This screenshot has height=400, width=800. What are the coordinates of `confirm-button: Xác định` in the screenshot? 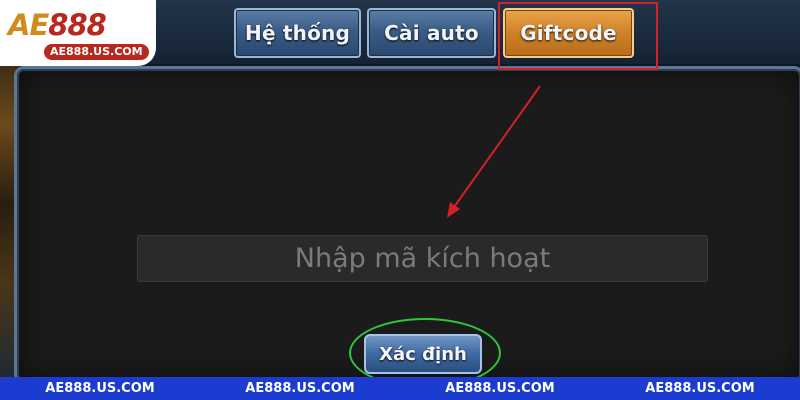 It's located at (423, 354).